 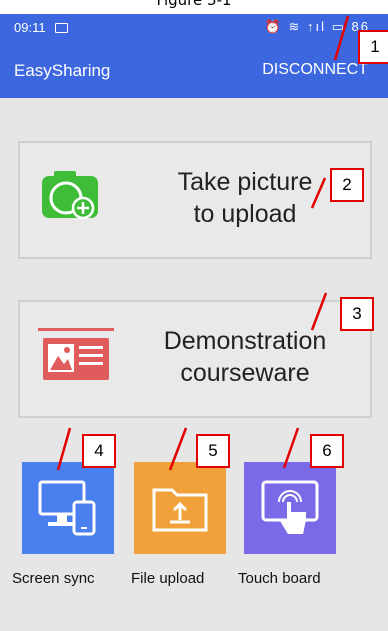 What do you see at coordinates (373, 47) in the screenshot?
I see `callout-1: 1` at bounding box center [373, 47].